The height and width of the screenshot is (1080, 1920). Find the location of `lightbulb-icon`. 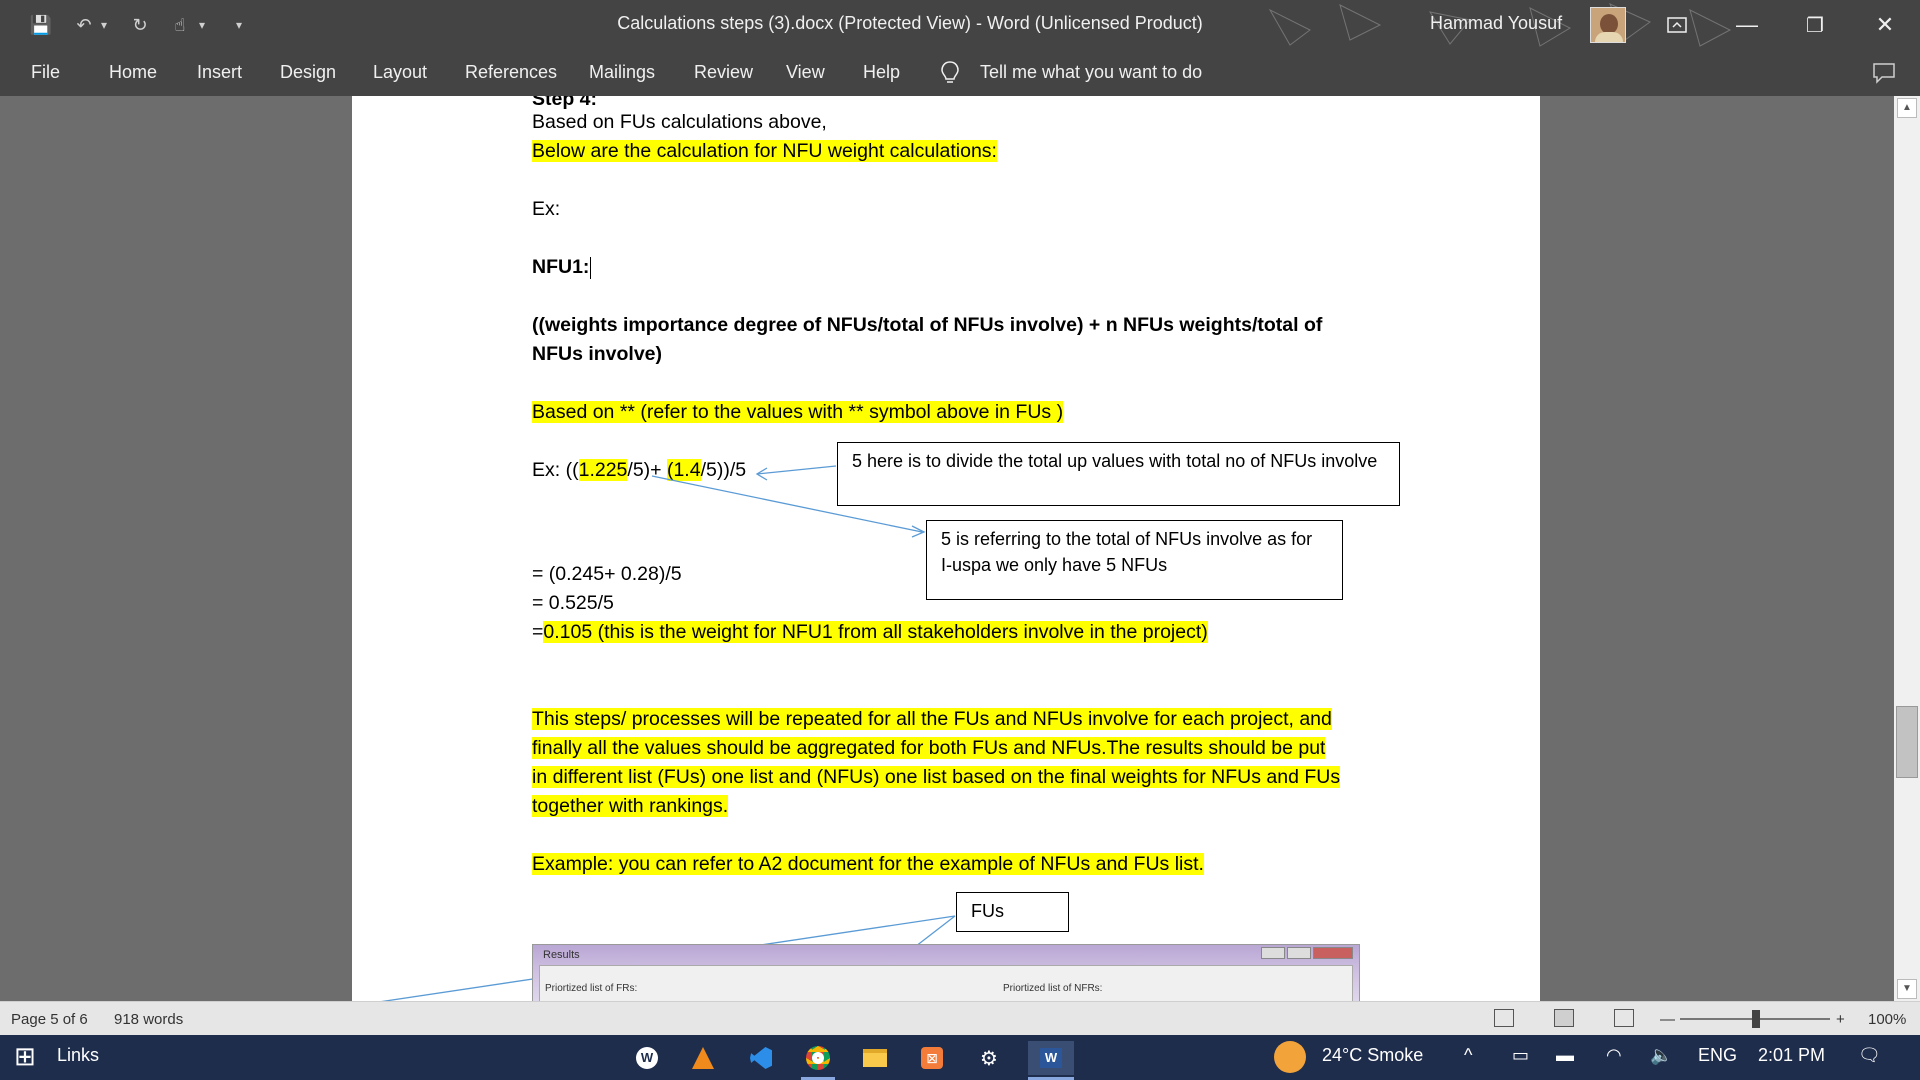

lightbulb-icon is located at coordinates (950, 75).